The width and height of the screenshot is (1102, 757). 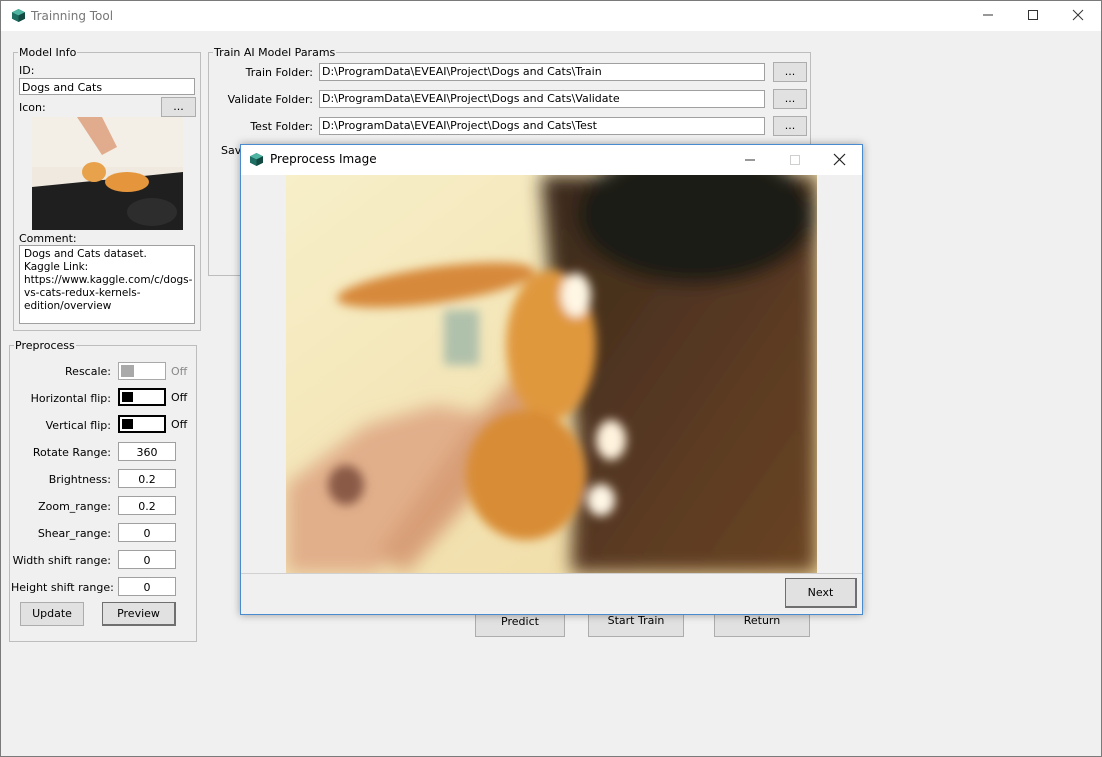 What do you see at coordinates (179, 371) in the screenshot?
I see `rescale-state: Off` at bounding box center [179, 371].